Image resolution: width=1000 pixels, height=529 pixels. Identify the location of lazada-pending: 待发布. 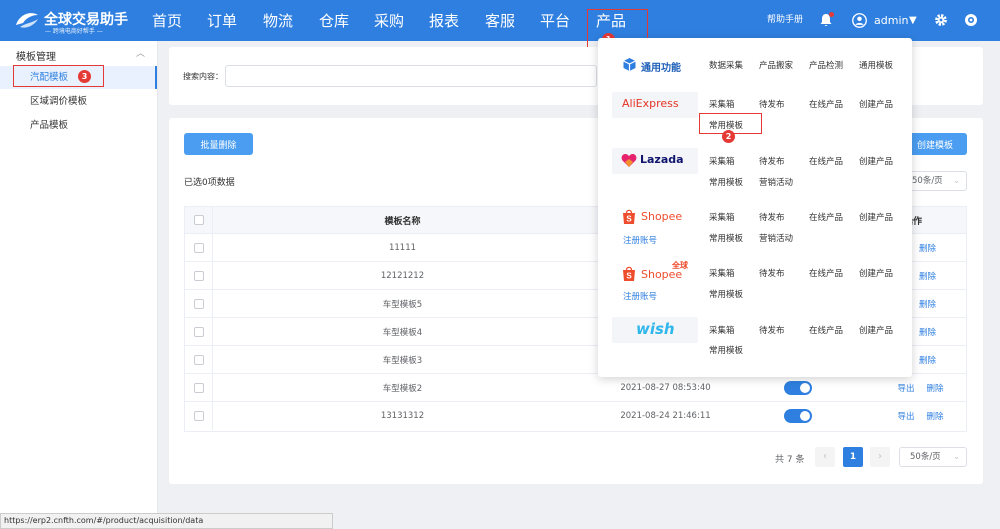
(772, 161).